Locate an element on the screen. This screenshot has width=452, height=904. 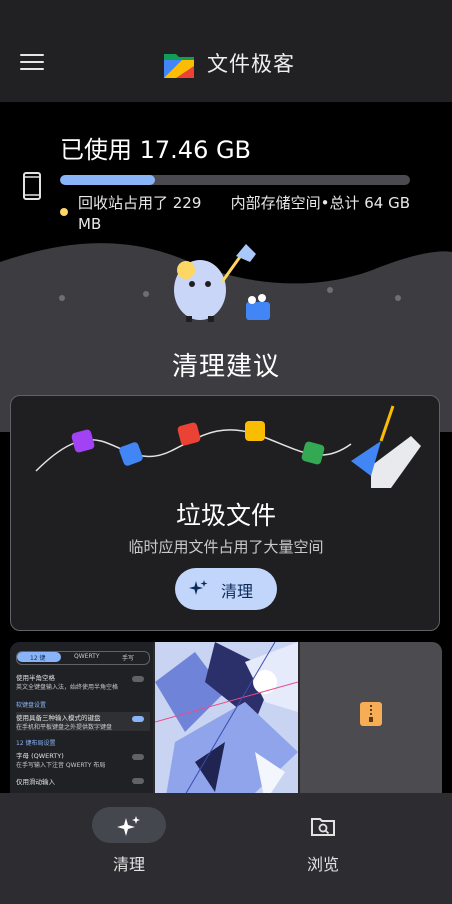
artwork-image is located at coordinates (226, 727).